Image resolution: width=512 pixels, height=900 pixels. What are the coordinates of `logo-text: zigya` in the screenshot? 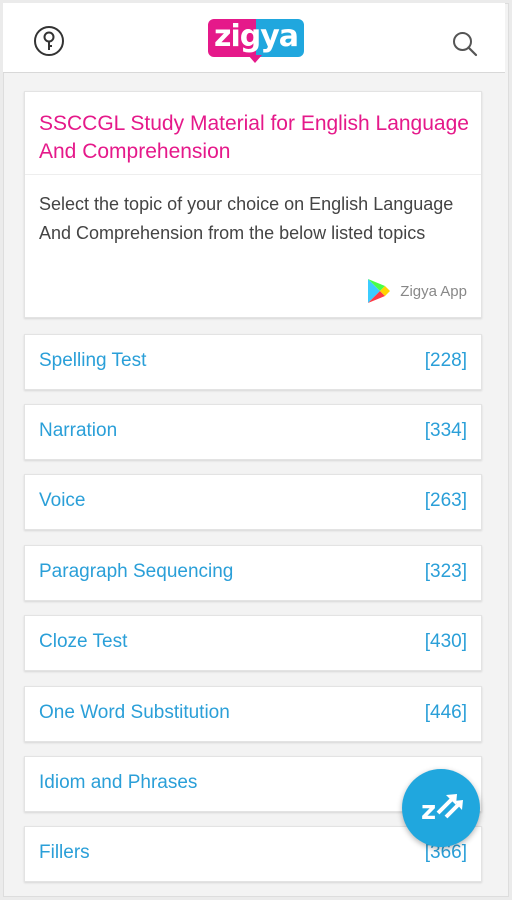 It's located at (256, 36).